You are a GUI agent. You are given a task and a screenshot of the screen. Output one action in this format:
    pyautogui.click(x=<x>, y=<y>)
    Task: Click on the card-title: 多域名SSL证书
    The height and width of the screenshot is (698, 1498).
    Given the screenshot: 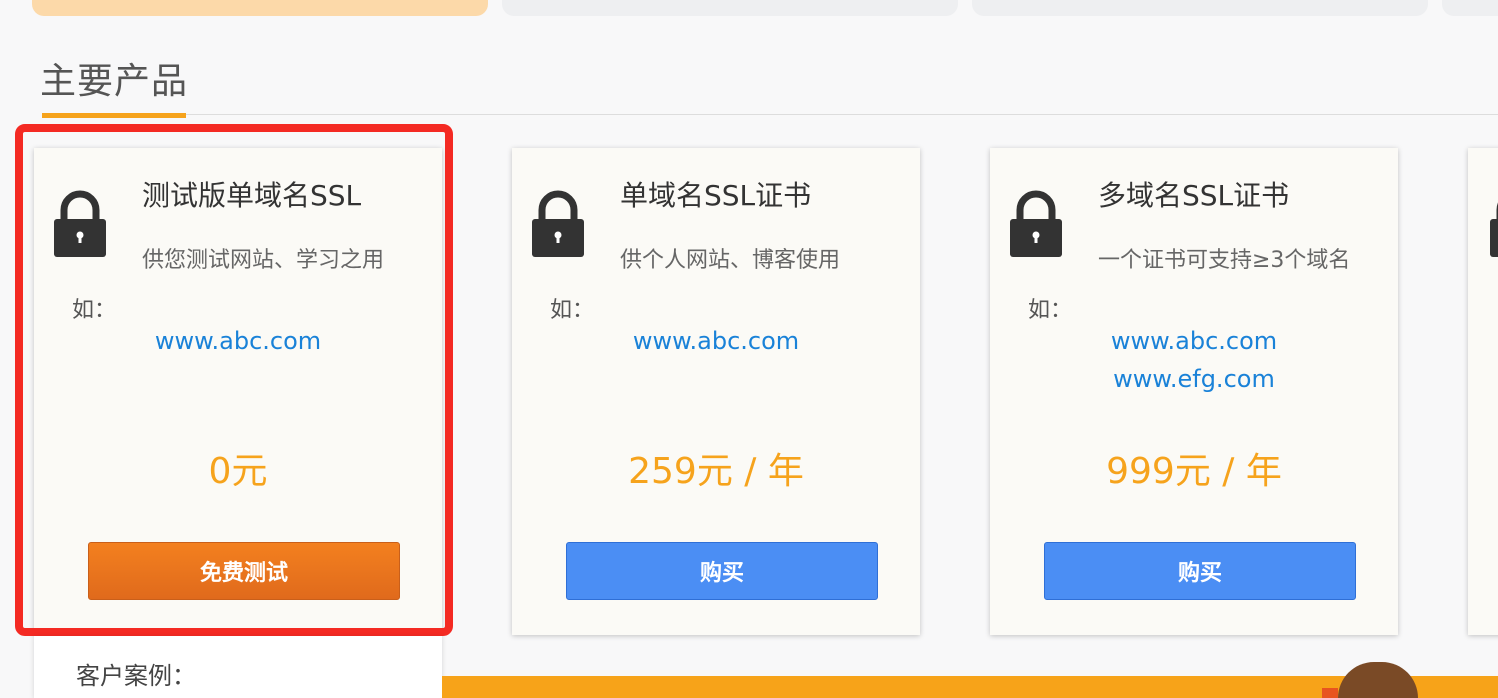 What is the action you would take?
    pyautogui.click(x=1194, y=195)
    